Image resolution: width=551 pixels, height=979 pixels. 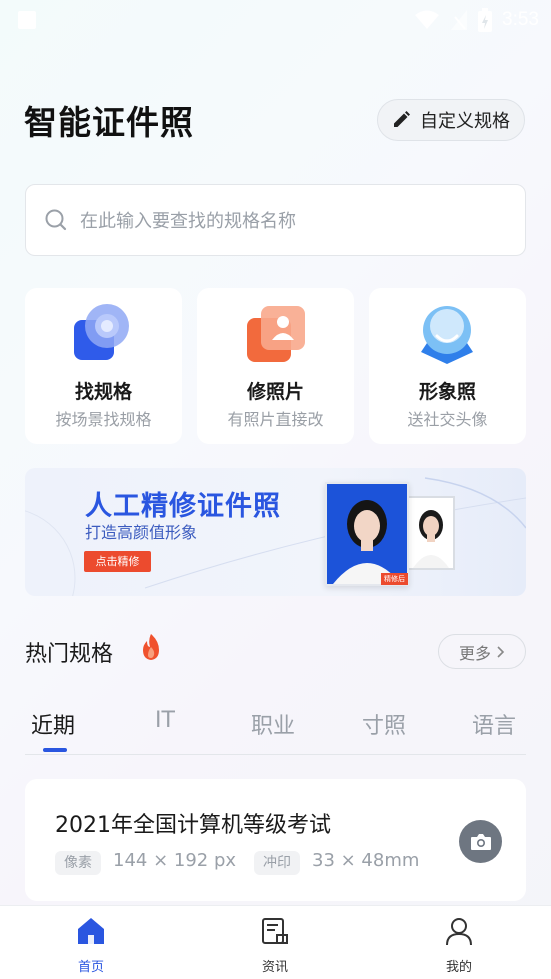 I want to click on search-input: 在此输入要查找的规格名称, so click(x=275, y=220).